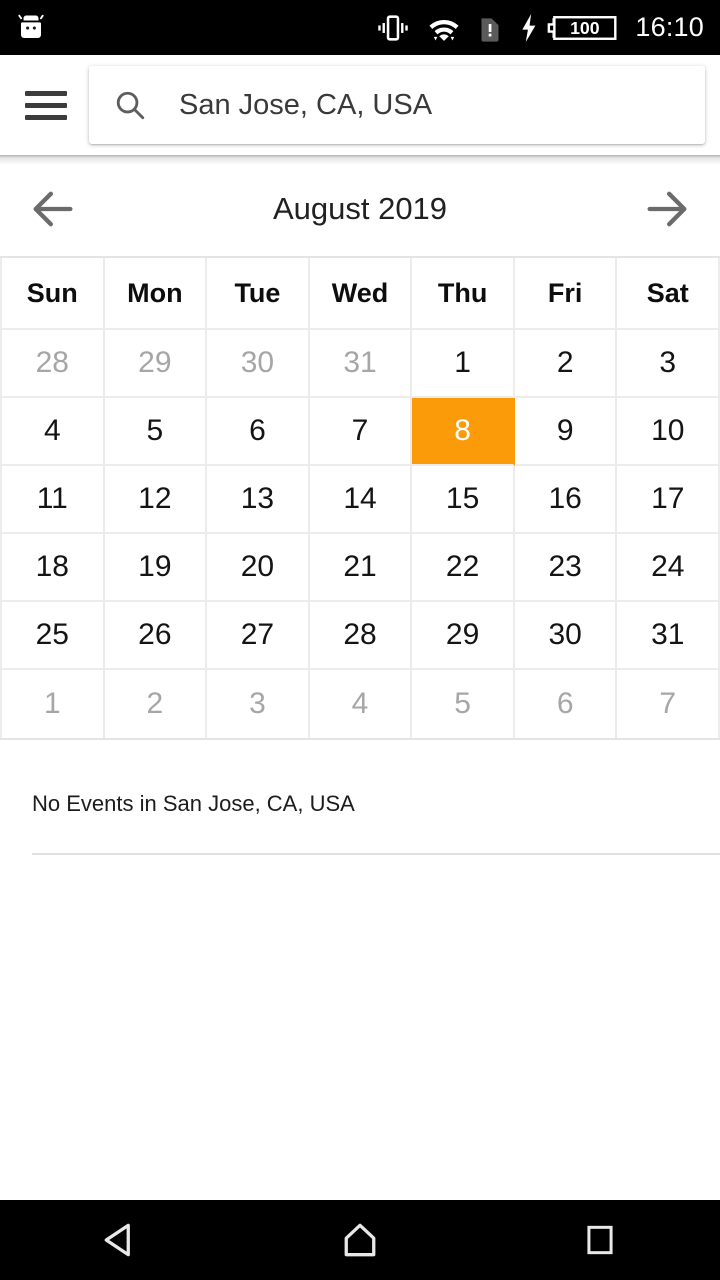 This screenshot has width=720, height=1280. I want to click on status-bar: 100 16:10, so click(360, 27).